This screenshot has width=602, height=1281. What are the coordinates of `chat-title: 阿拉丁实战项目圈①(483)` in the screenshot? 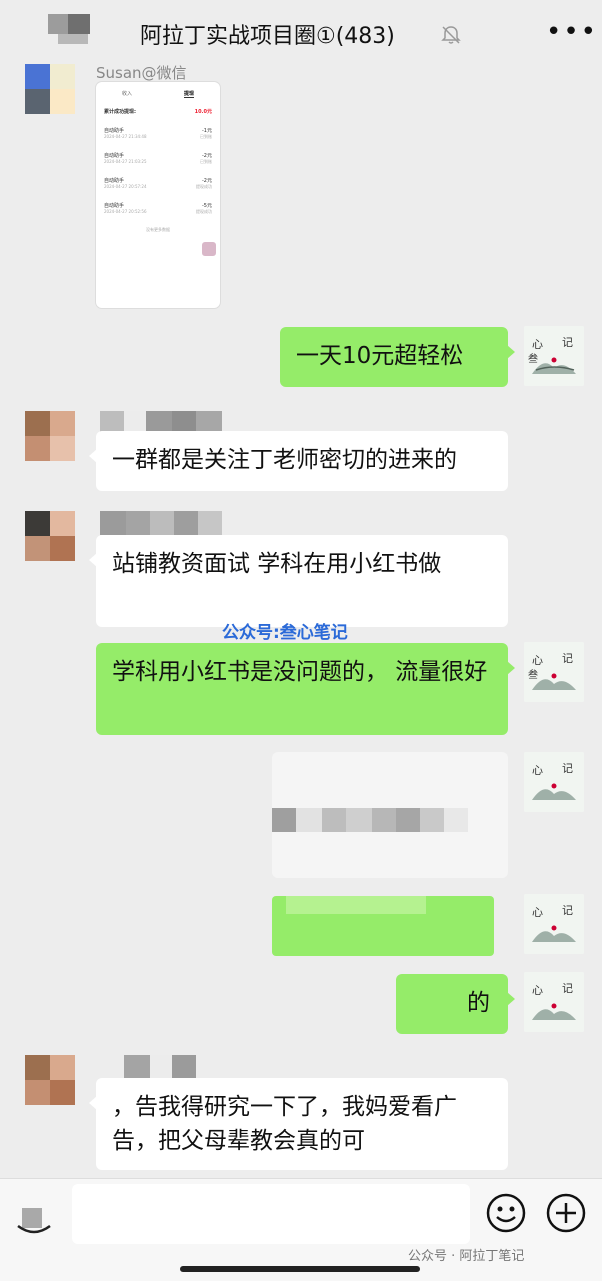 It's located at (267, 36).